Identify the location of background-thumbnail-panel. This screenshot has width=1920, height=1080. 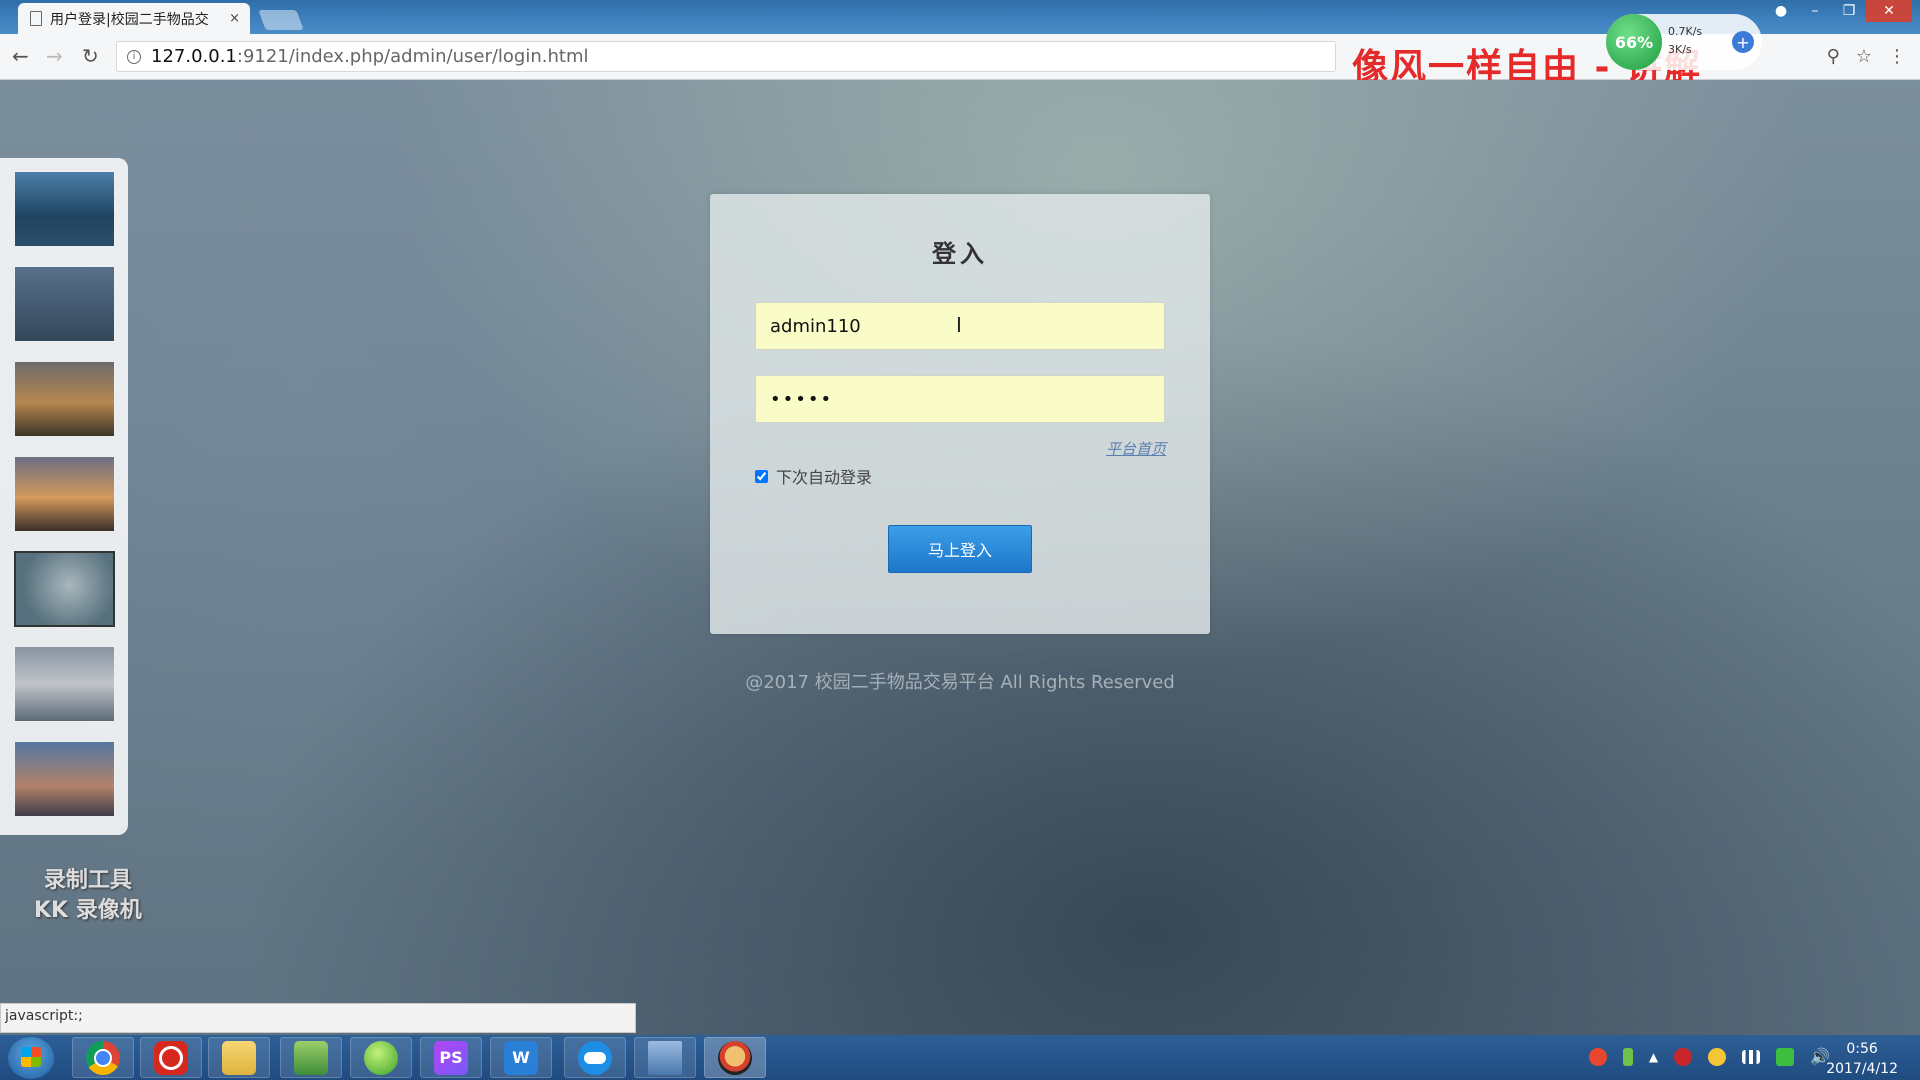
(64, 496).